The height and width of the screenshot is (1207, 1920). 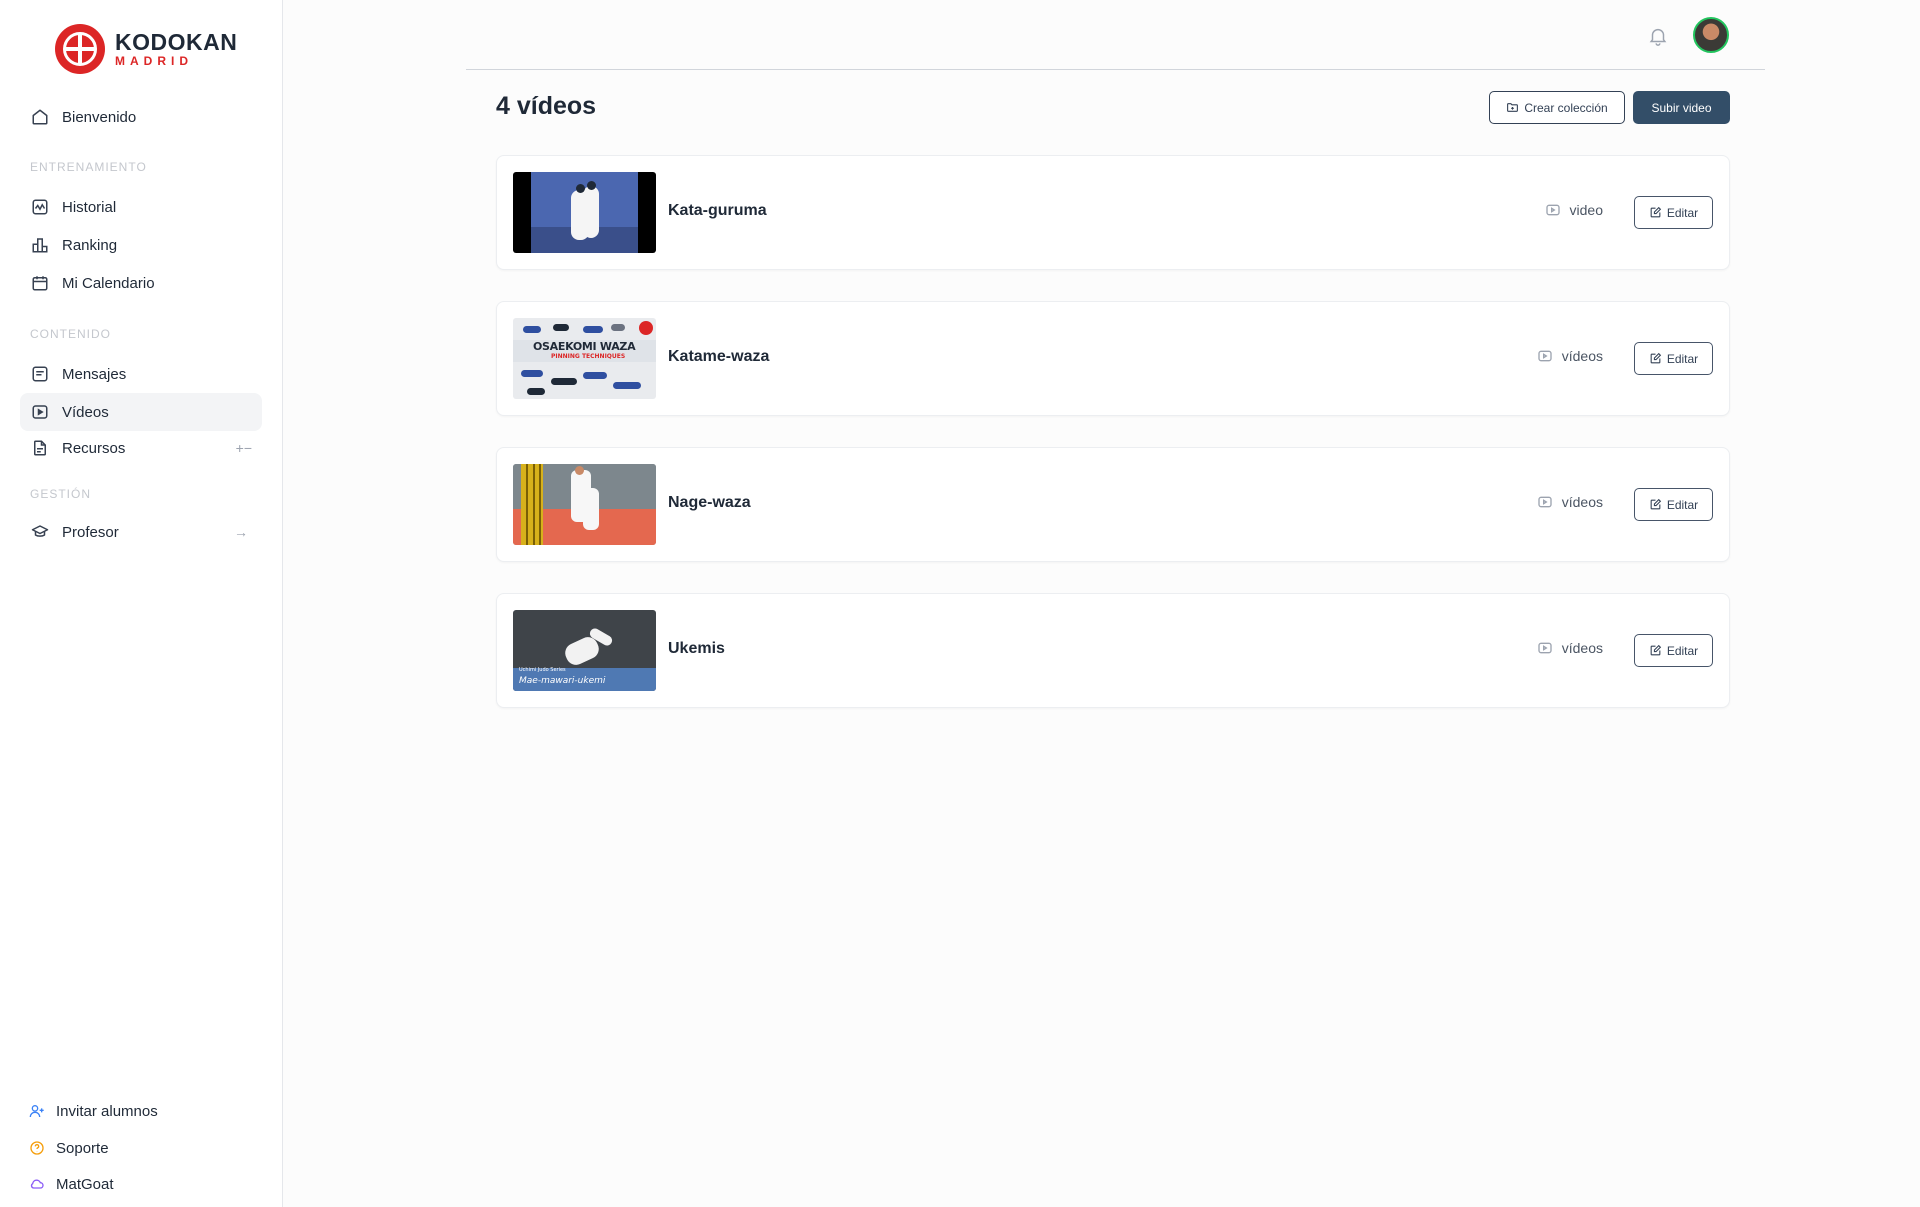 I want to click on sidebar-item-calendar: Mi Calendario, so click(x=141, y=283).